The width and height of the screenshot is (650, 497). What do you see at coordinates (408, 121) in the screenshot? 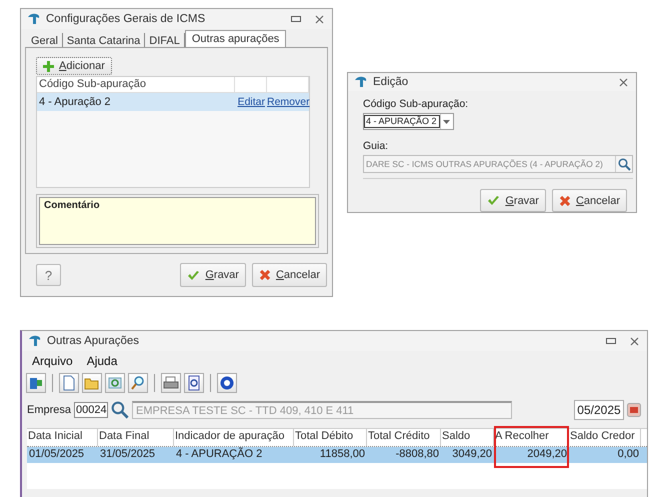
I see `code-dropdown: 4 - APURAÇÃO 2` at bounding box center [408, 121].